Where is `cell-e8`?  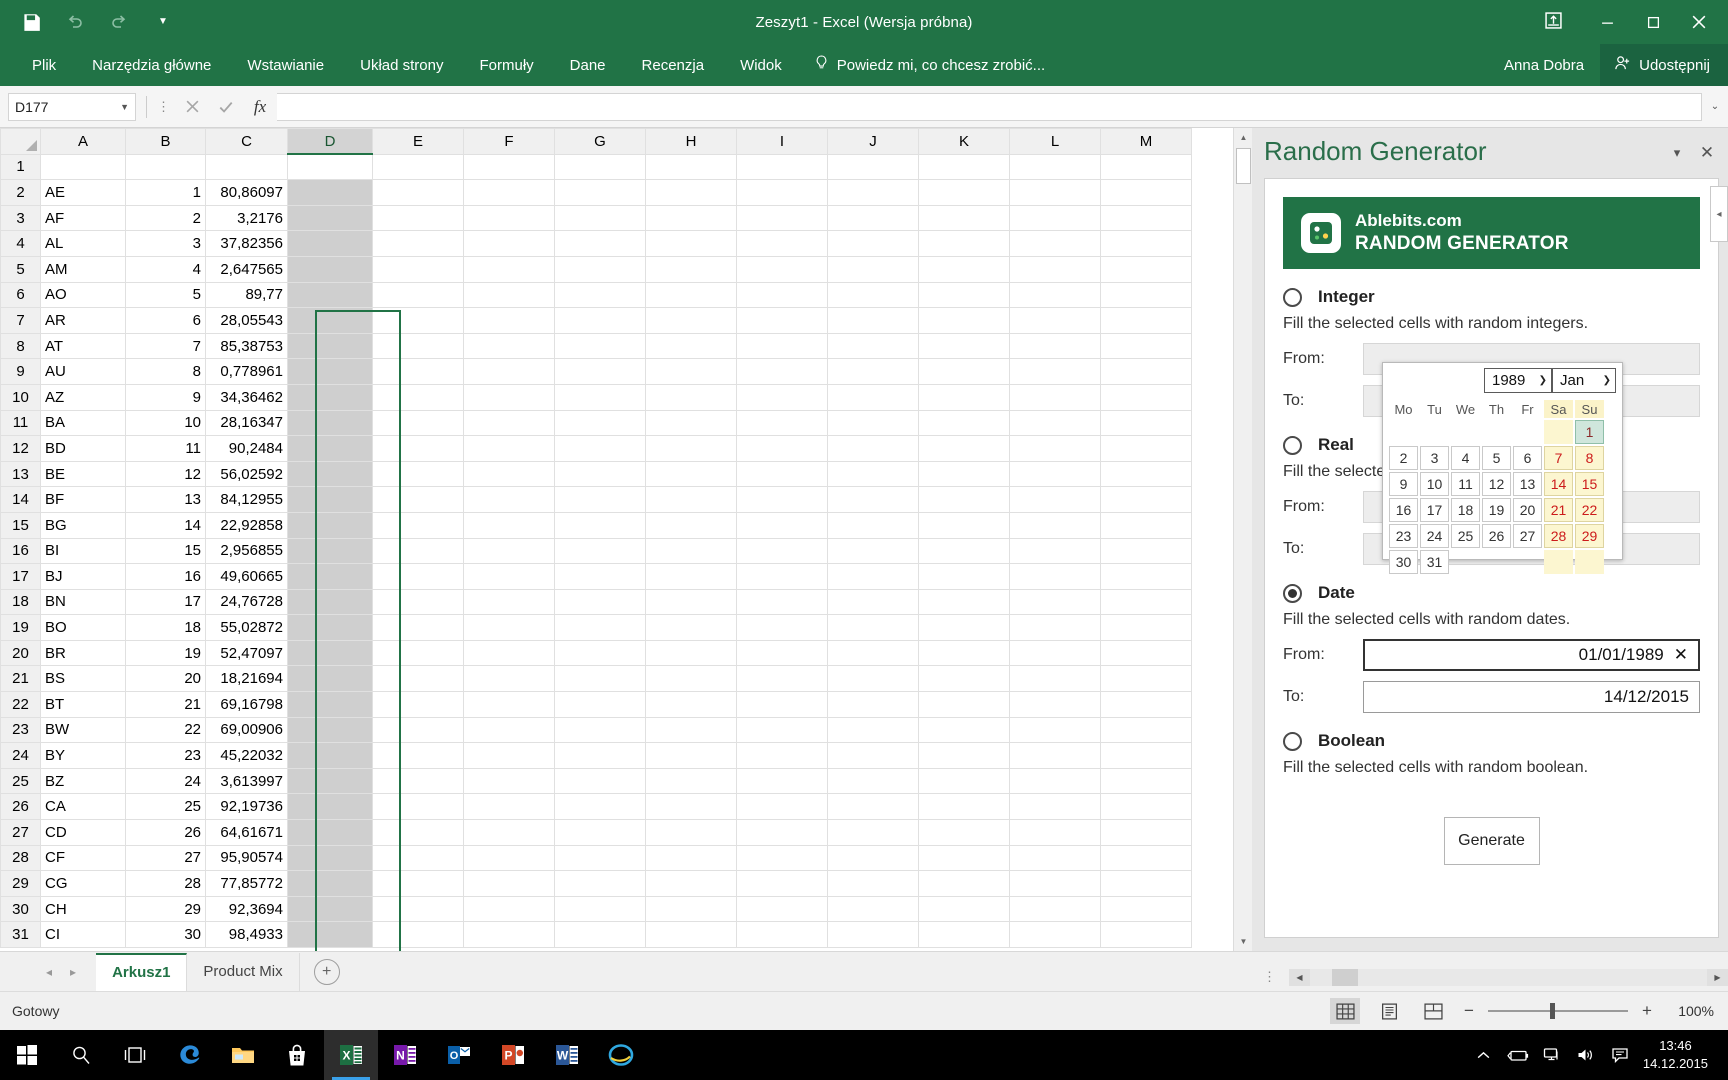
cell-e8 is located at coordinates (418, 346).